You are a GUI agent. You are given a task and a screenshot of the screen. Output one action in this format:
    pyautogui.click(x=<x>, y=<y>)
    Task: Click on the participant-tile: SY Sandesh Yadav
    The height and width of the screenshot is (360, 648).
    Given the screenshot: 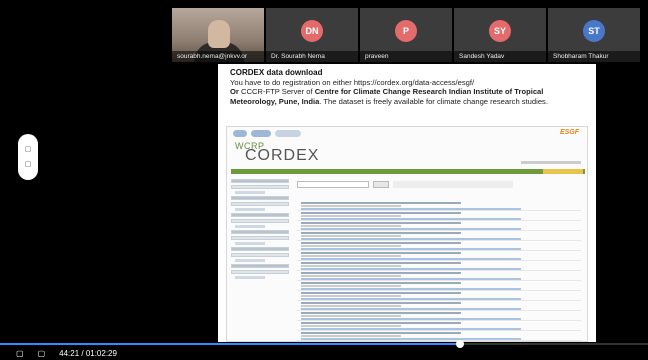 What is the action you would take?
    pyautogui.click(x=500, y=35)
    